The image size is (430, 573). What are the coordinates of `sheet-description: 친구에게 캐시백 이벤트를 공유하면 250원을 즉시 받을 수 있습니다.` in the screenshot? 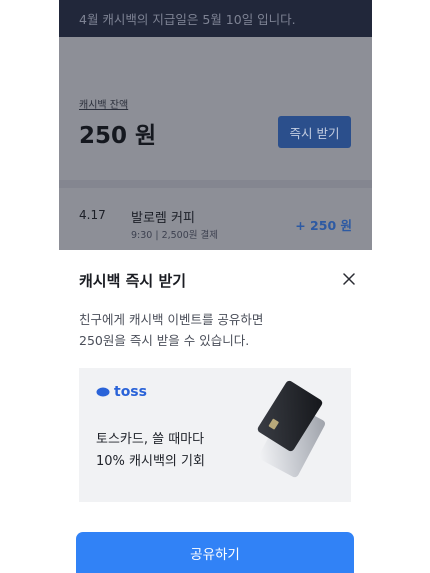 It's located at (171, 330).